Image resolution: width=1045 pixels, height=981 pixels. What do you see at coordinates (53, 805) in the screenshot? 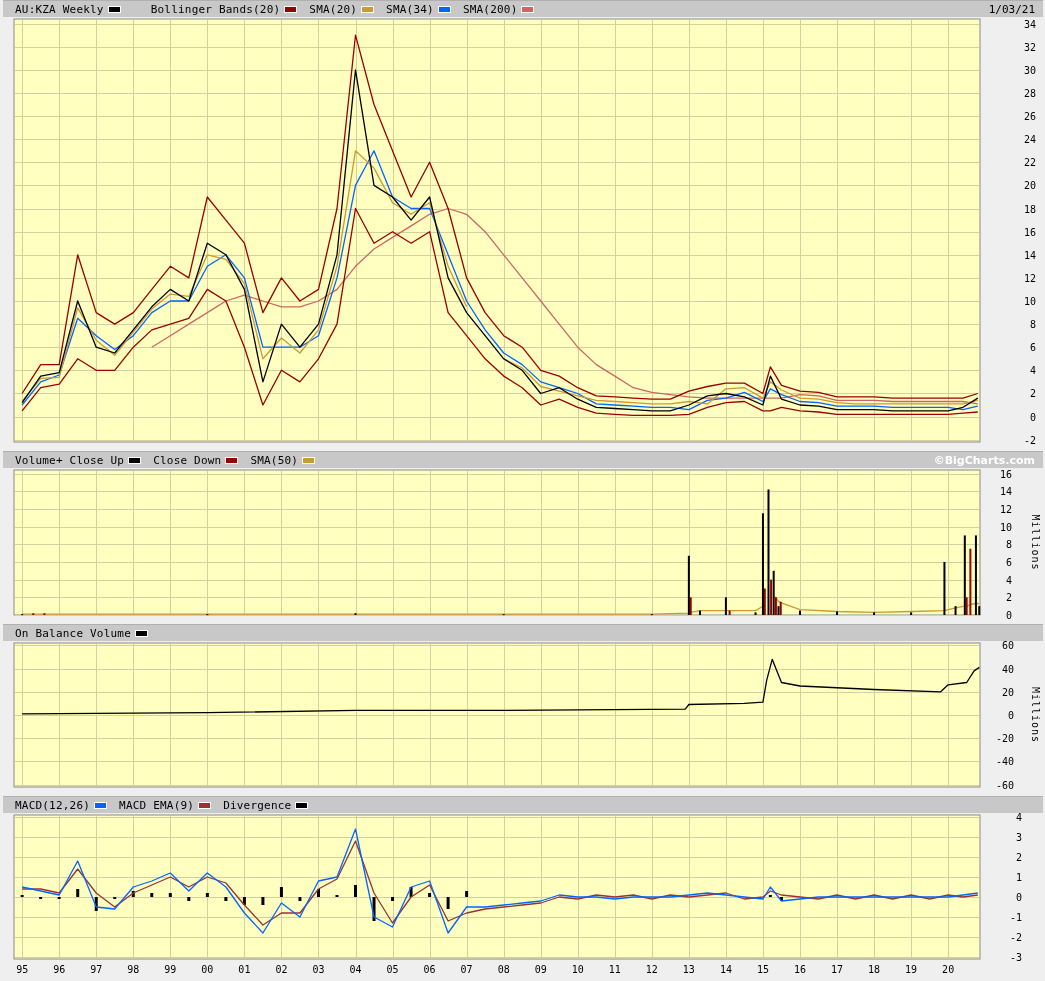
I see `legend-label: MACD(12,26)` at bounding box center [53, 805].